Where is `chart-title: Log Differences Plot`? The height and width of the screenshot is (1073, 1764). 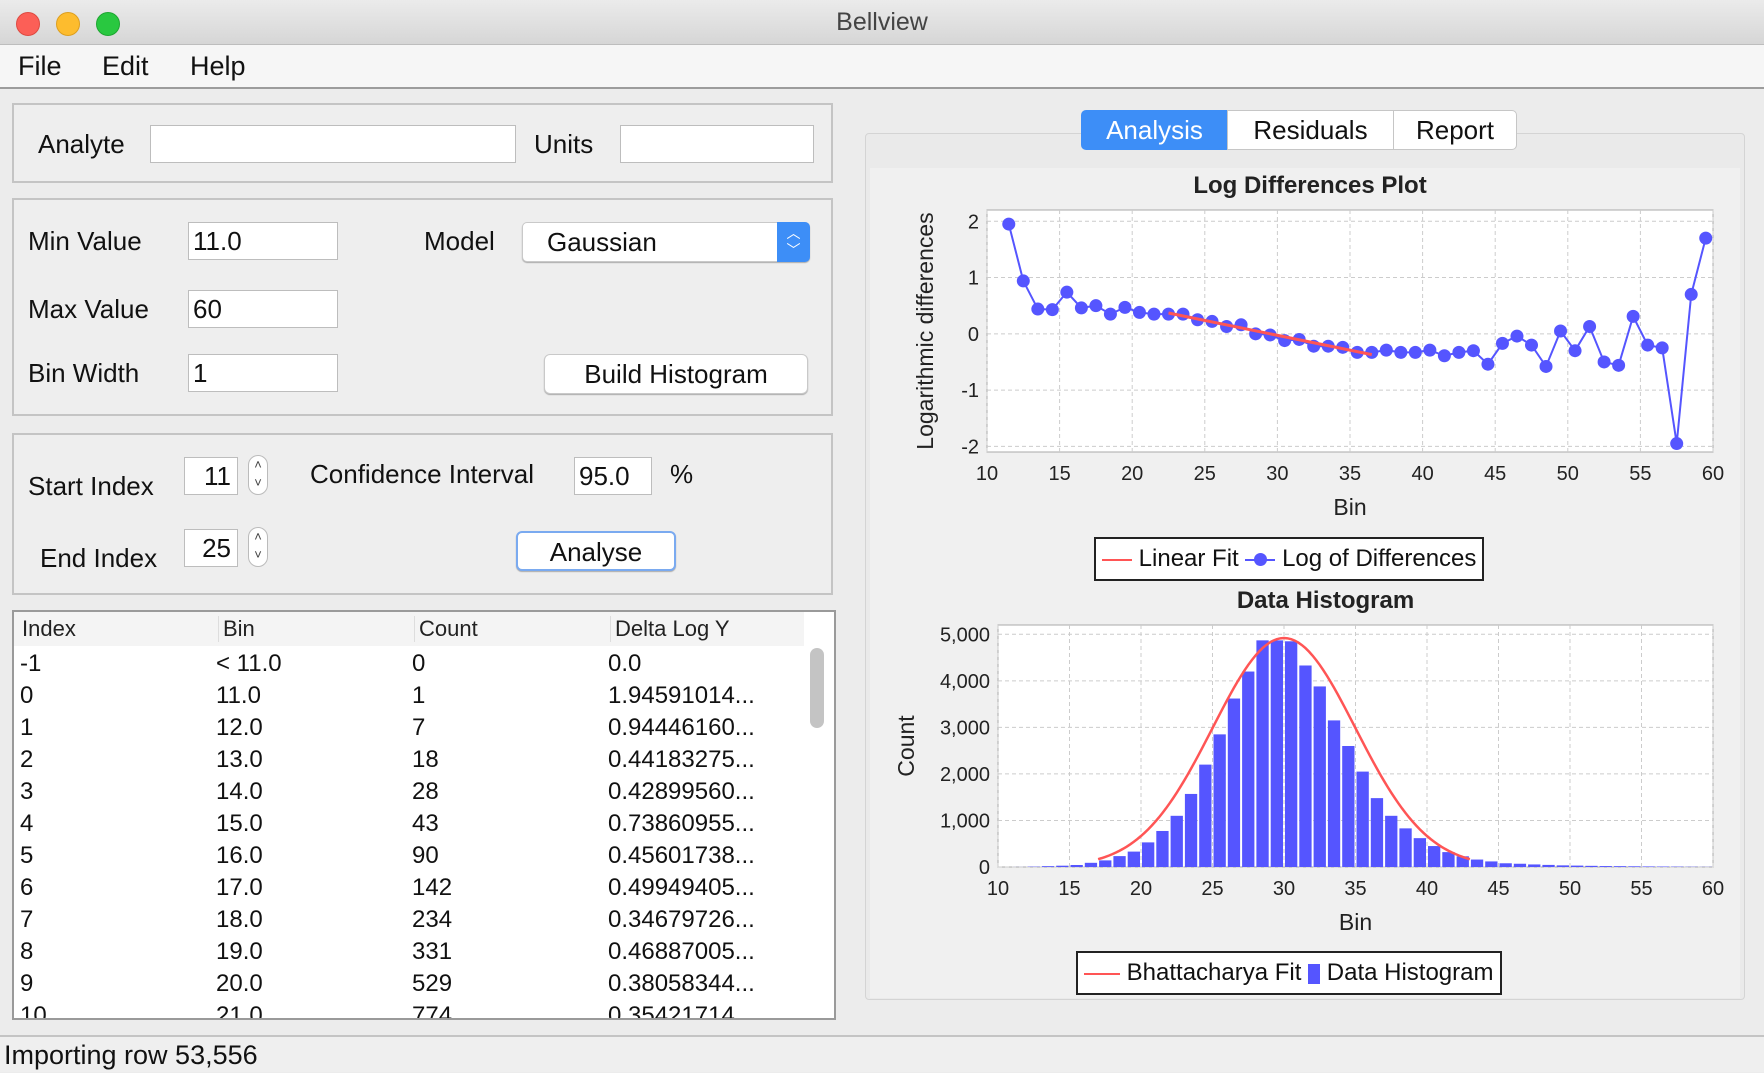
chart-title: Log Differences Plot is located at coordinates (1309, 185).